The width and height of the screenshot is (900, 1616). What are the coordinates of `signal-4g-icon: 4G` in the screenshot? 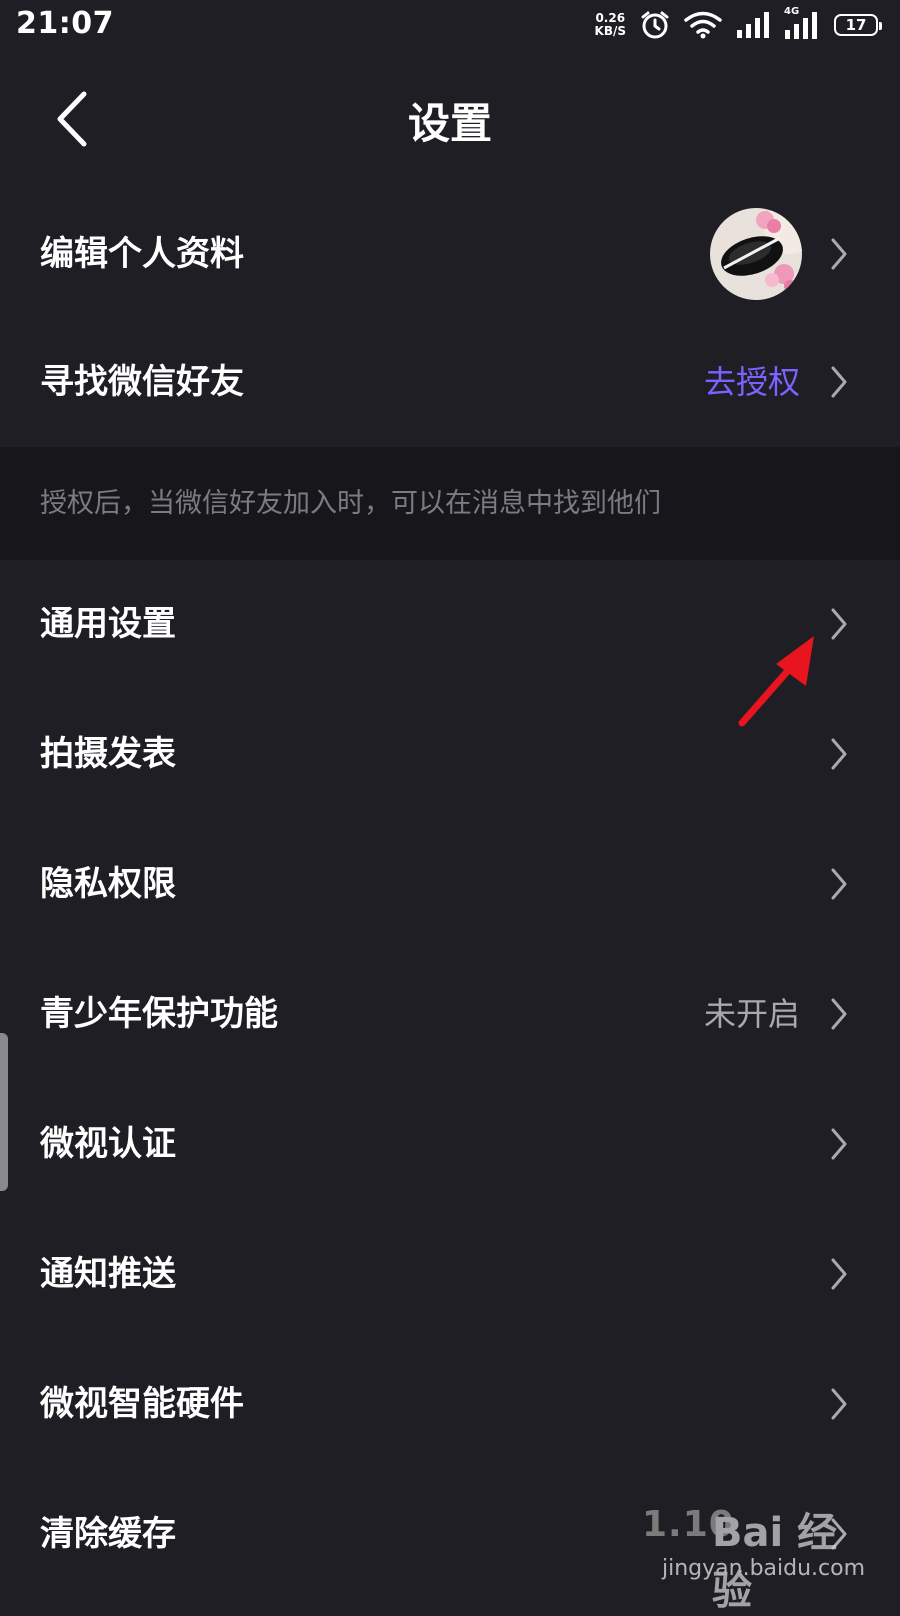 It's located at (802, 23).